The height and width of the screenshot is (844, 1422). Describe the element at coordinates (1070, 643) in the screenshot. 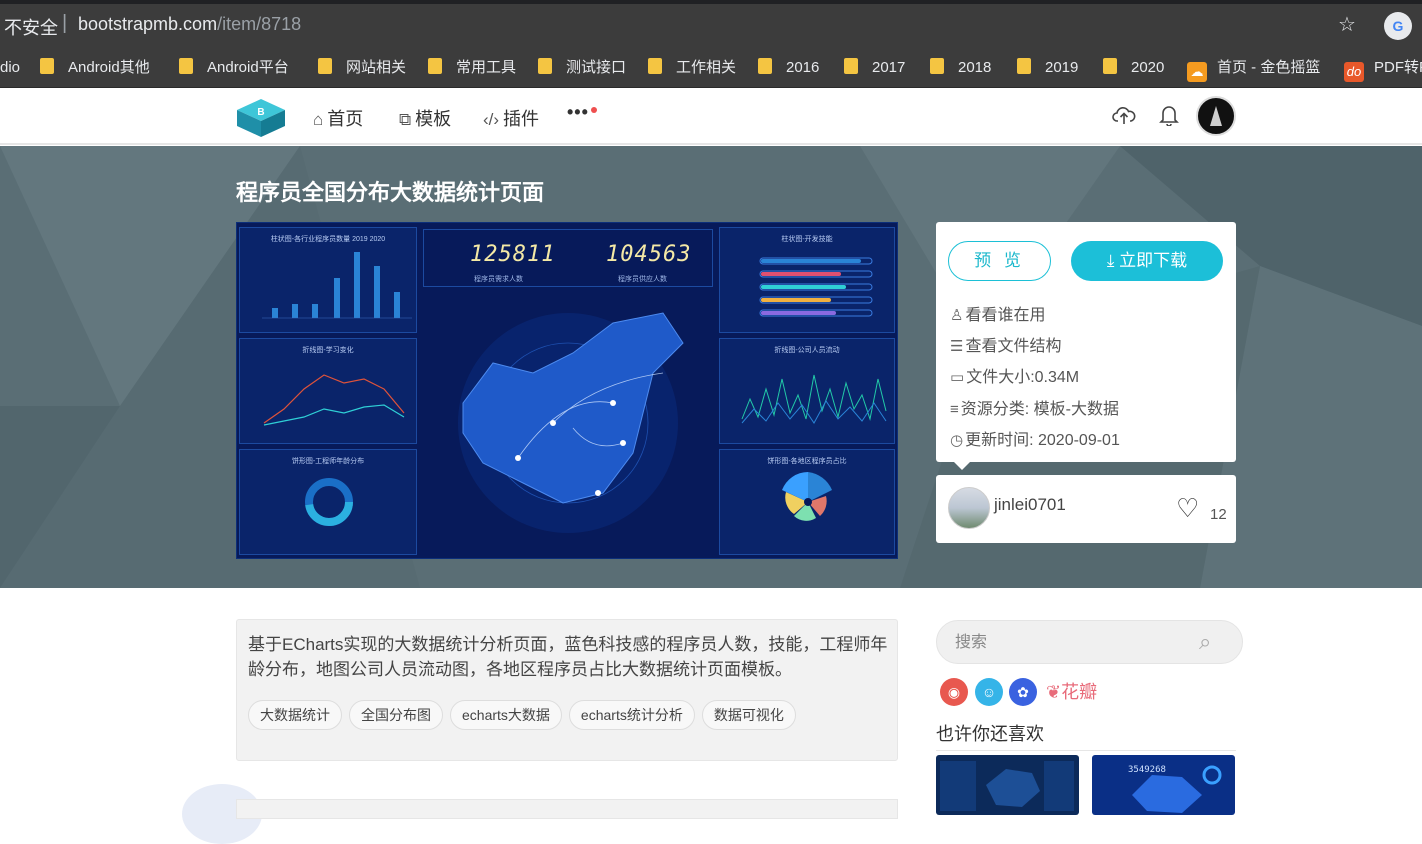

I see `search-input` at that location.